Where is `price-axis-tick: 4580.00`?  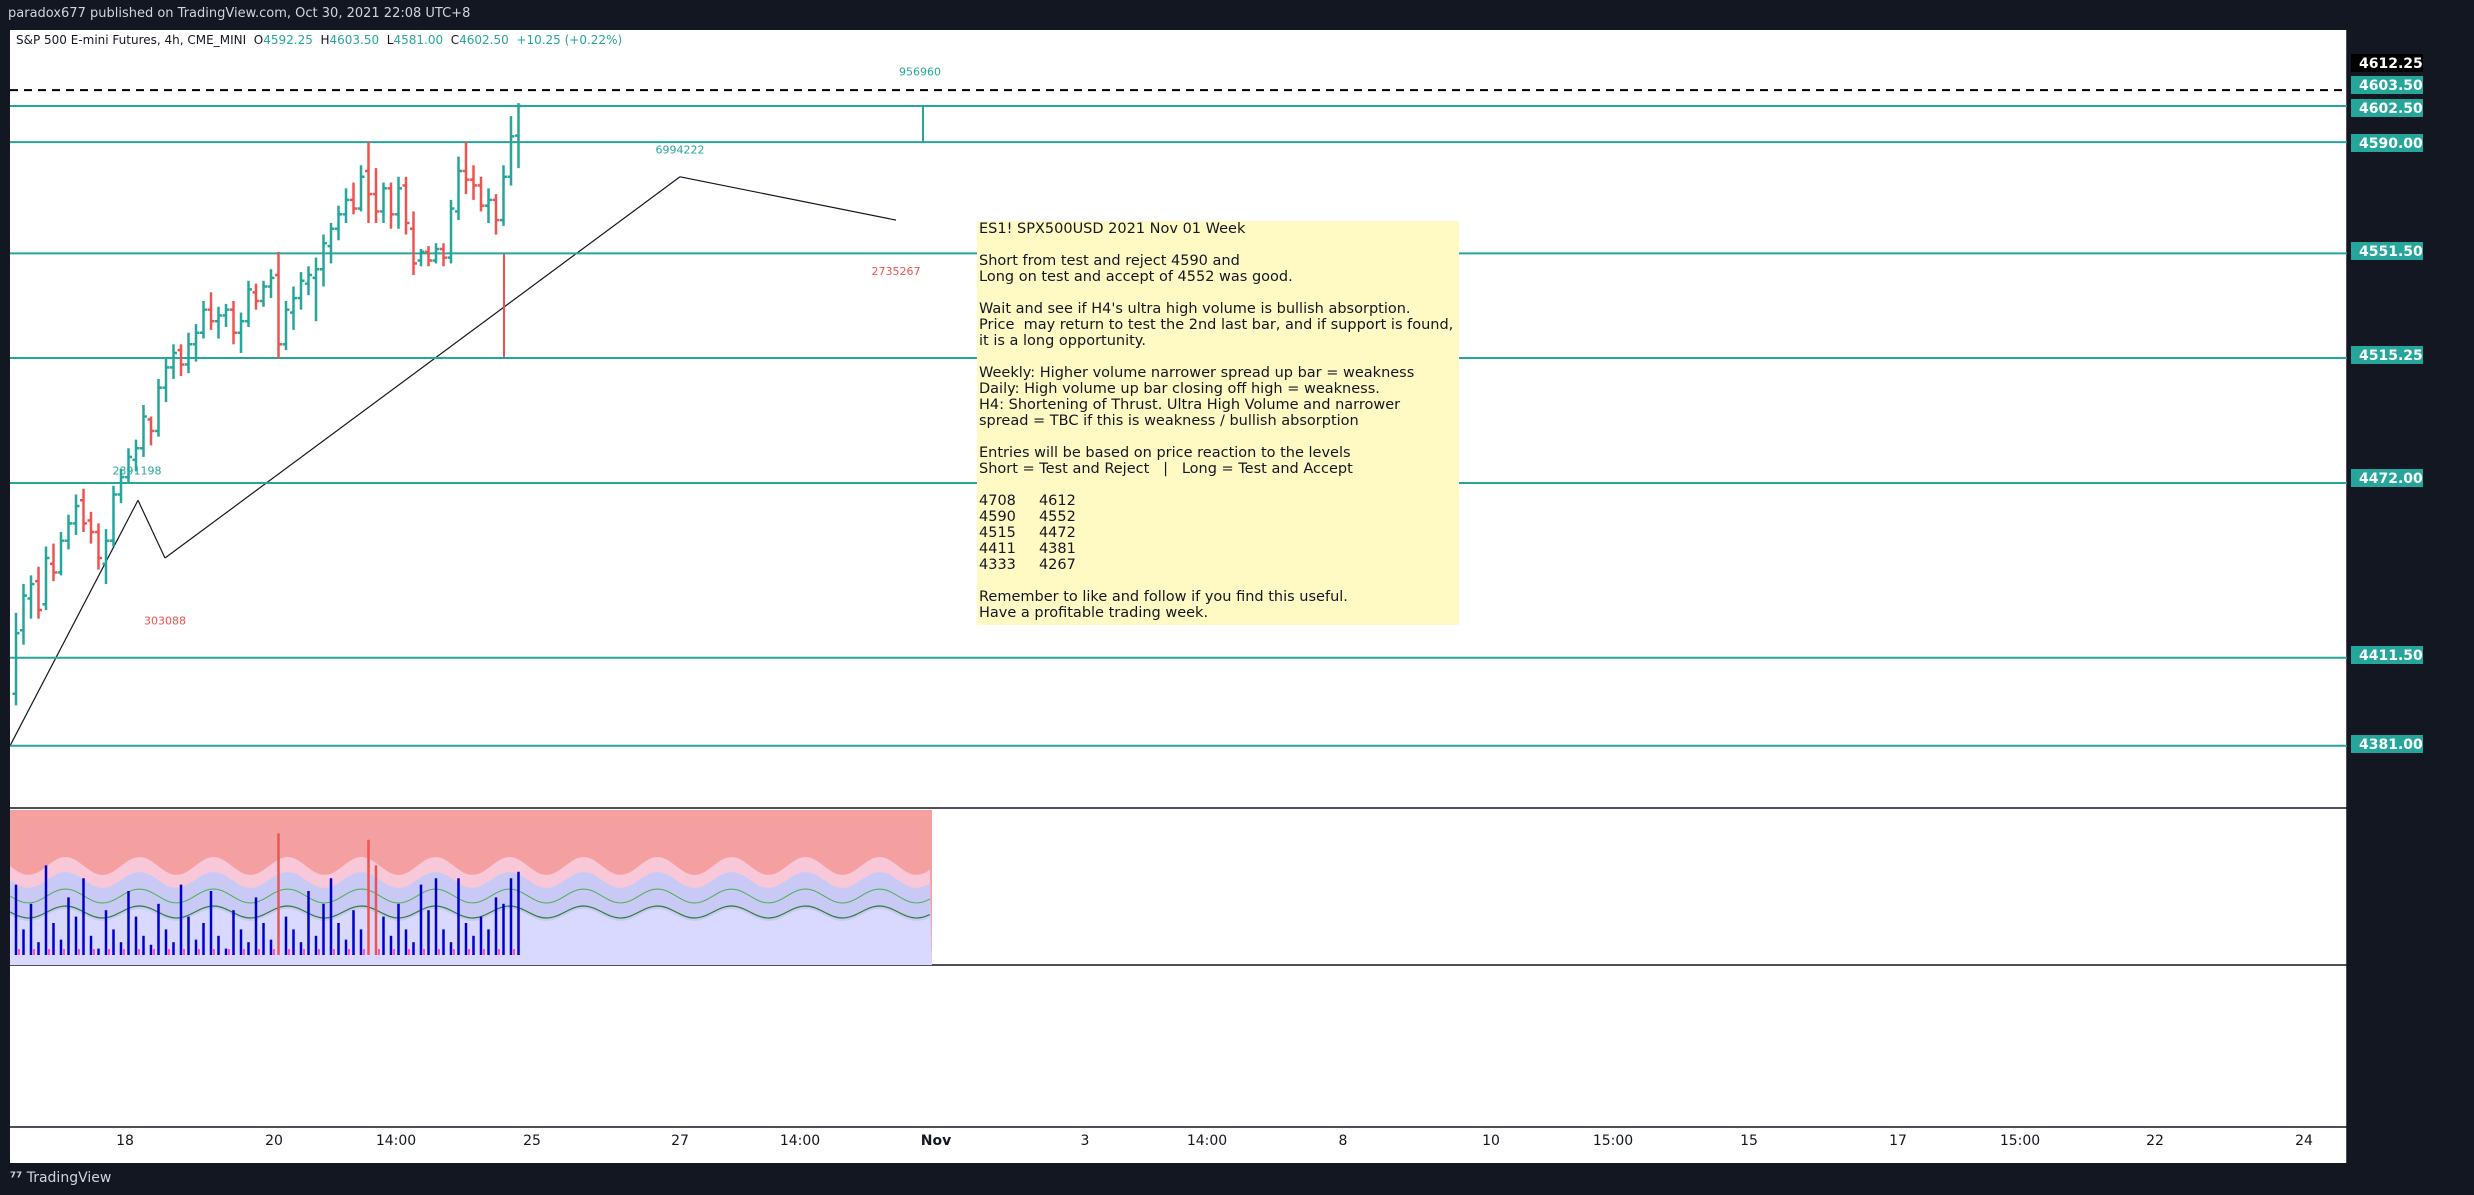 price-axis-tick: 4580.00 is located at coordinates (2391, 172).